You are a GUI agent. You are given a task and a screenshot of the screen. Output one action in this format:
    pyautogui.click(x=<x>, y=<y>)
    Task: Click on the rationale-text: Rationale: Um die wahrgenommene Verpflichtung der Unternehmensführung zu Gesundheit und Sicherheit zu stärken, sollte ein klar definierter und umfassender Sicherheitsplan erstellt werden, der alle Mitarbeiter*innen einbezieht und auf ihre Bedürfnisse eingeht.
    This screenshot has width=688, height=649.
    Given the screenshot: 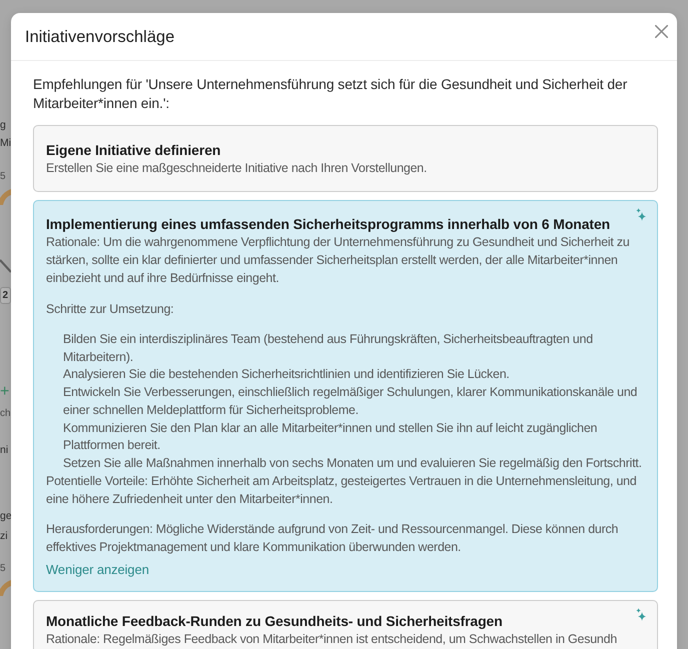 What is the action you would take?
    pyautogui.click(x=338, y=260)
    